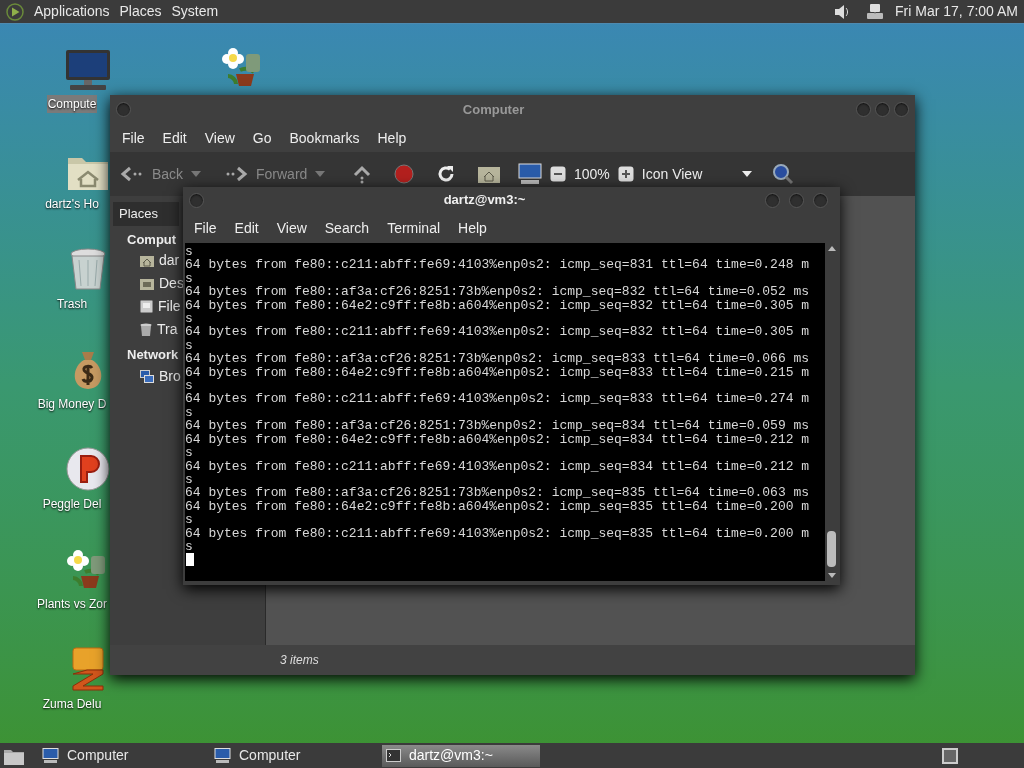 The width and height of the screenshot is (1024, 768). What do you see at coordinates (493, 109) in the screenshot?
I see `window-title: Computer` at bounding box center [493, 109].